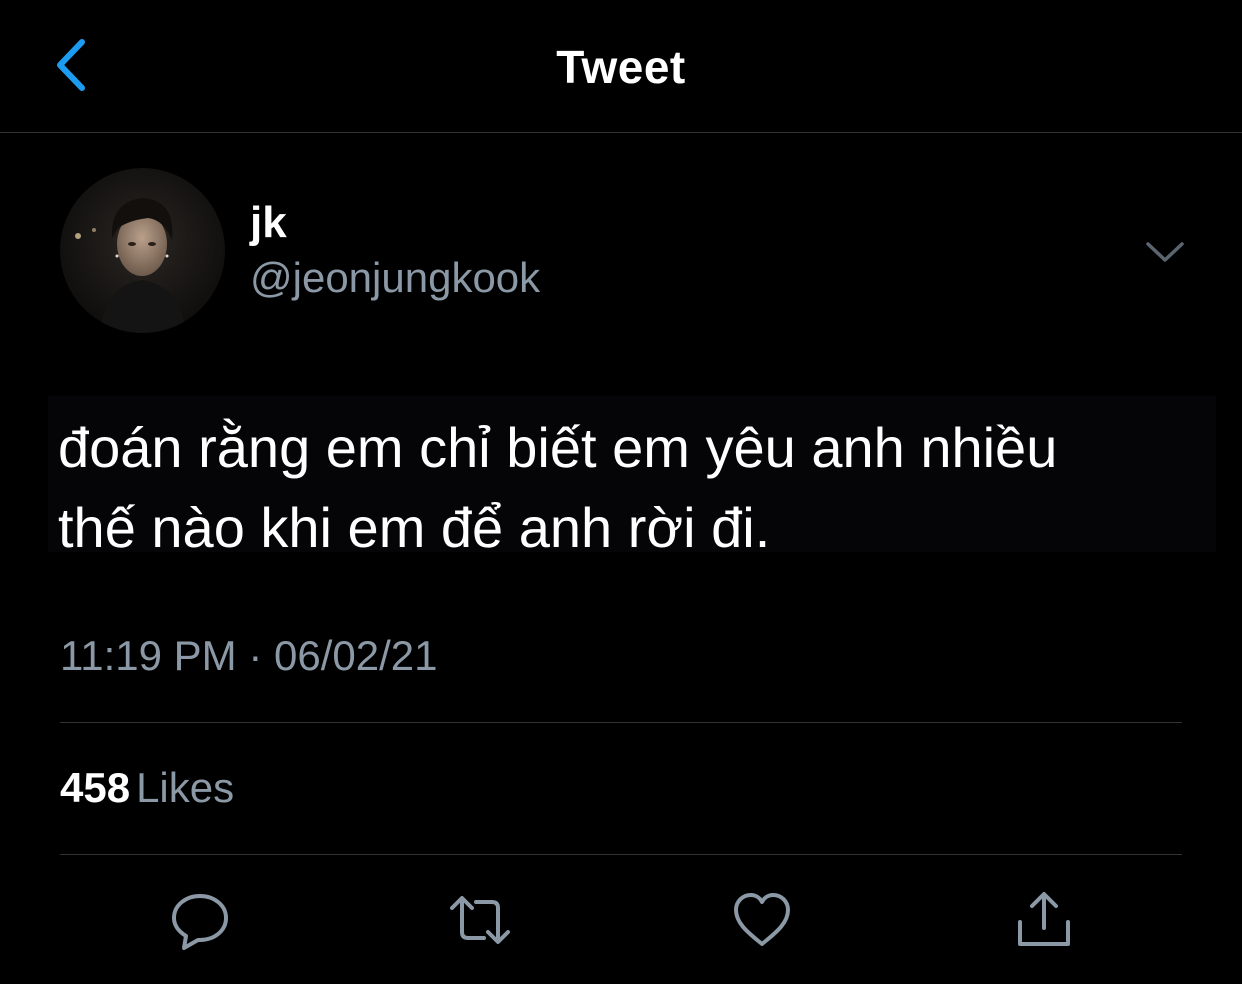  I want to click on more-options-button, so click(1165, 252).